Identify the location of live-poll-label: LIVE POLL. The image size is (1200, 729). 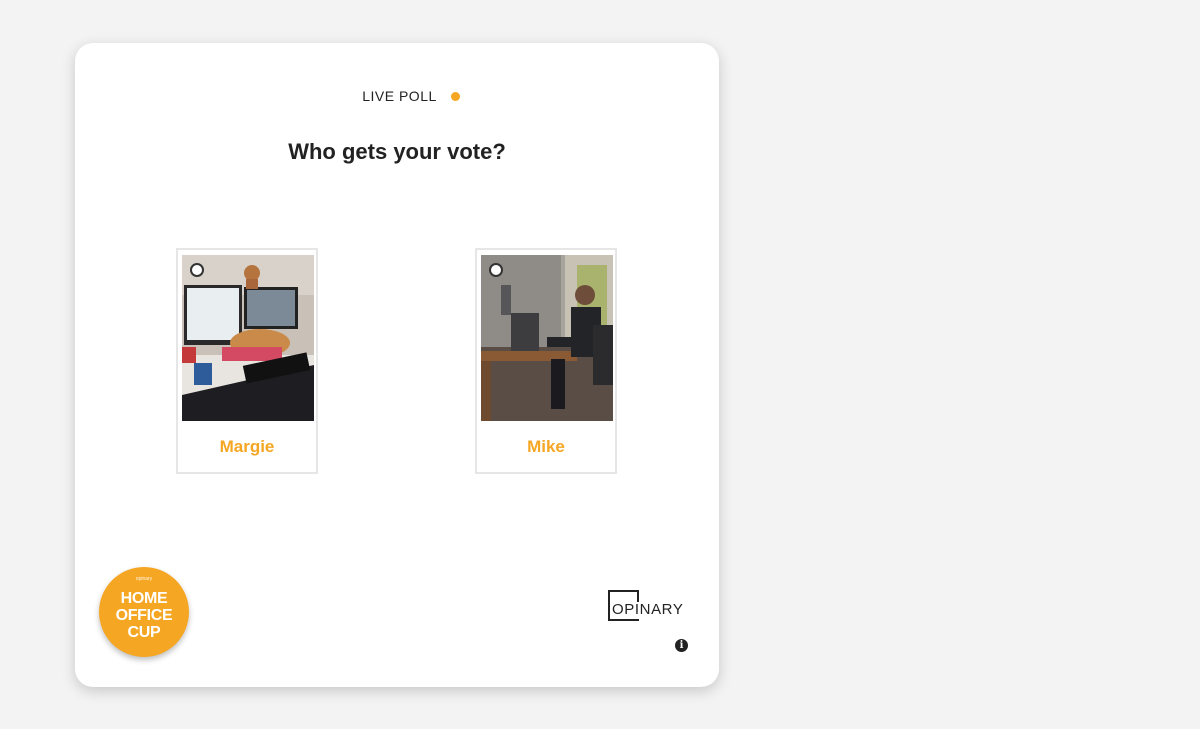
(399, 96).